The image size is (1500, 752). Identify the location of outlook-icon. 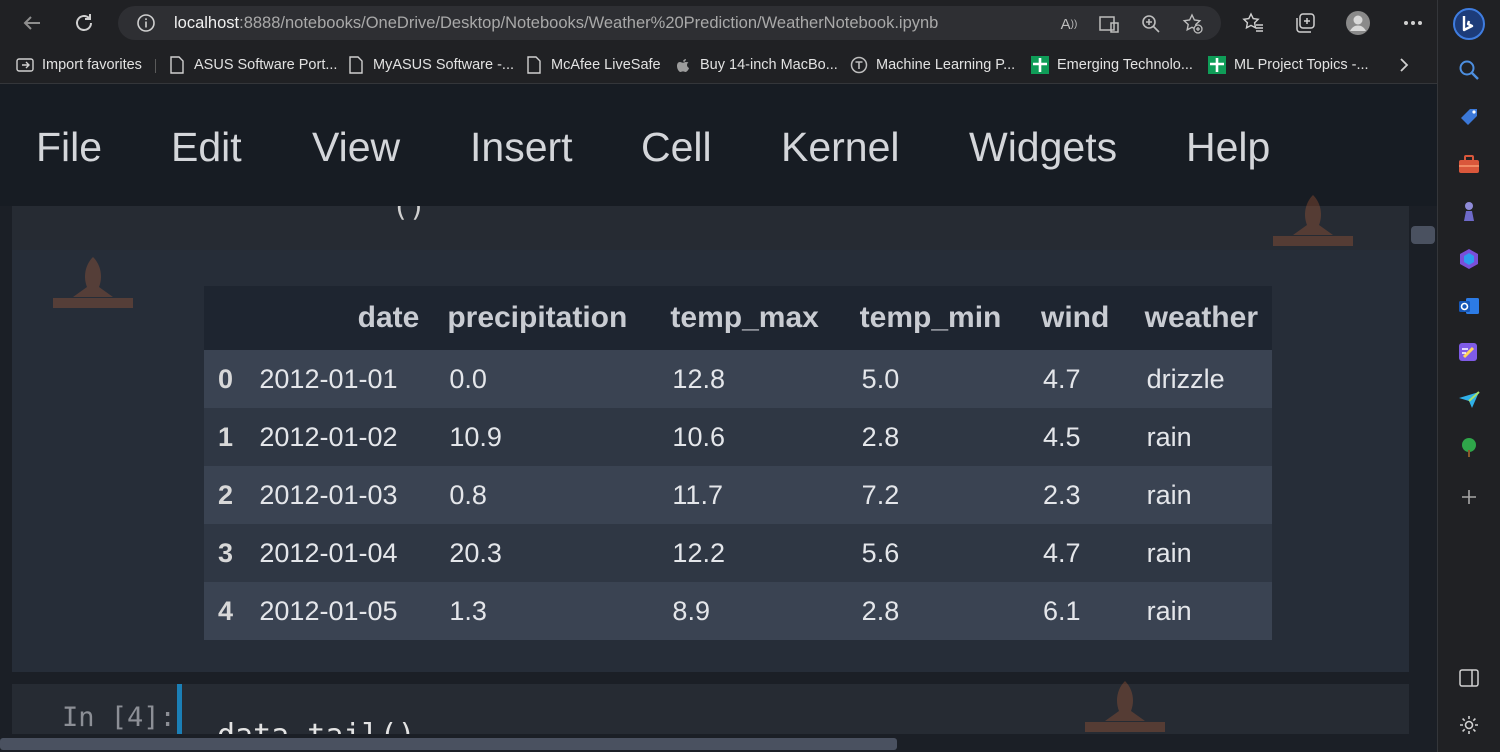
(1469, 306).